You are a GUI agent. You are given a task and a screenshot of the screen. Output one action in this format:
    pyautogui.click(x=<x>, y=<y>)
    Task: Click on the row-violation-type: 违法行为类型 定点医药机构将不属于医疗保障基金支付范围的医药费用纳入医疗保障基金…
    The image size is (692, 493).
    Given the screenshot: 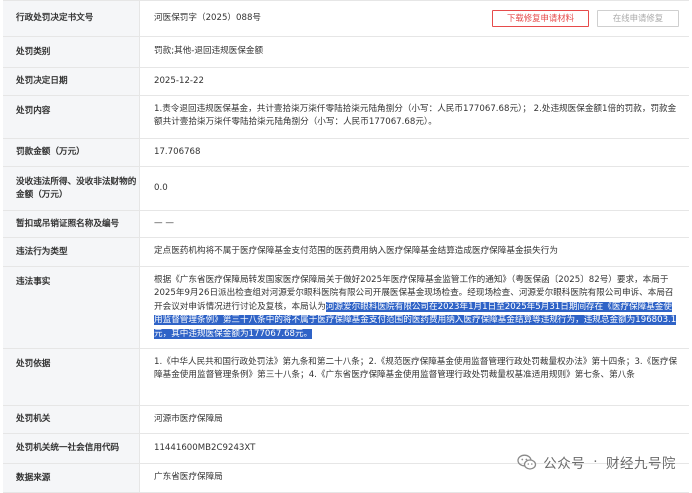 What is the action you would take?
    pyautogui.click(x=346, y=252)
    